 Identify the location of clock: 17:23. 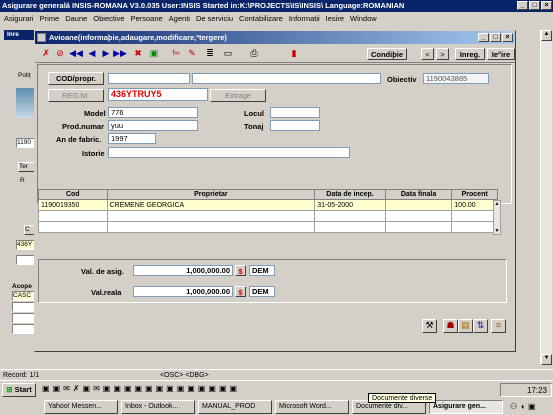
(537, 390).